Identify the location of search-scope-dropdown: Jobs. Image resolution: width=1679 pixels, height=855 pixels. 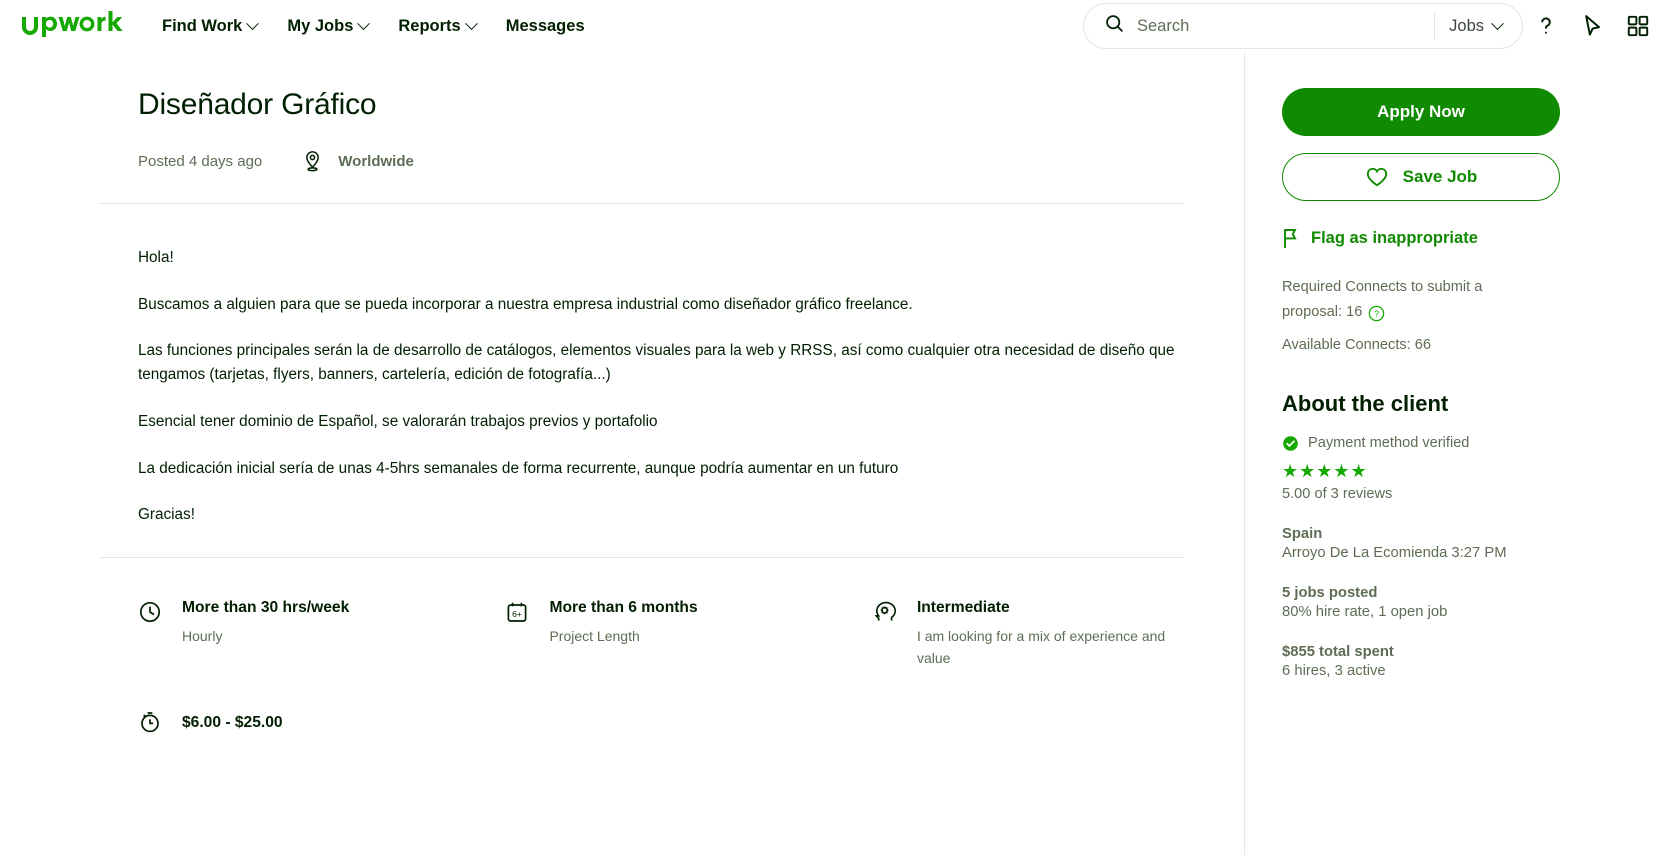
(1482, 26).